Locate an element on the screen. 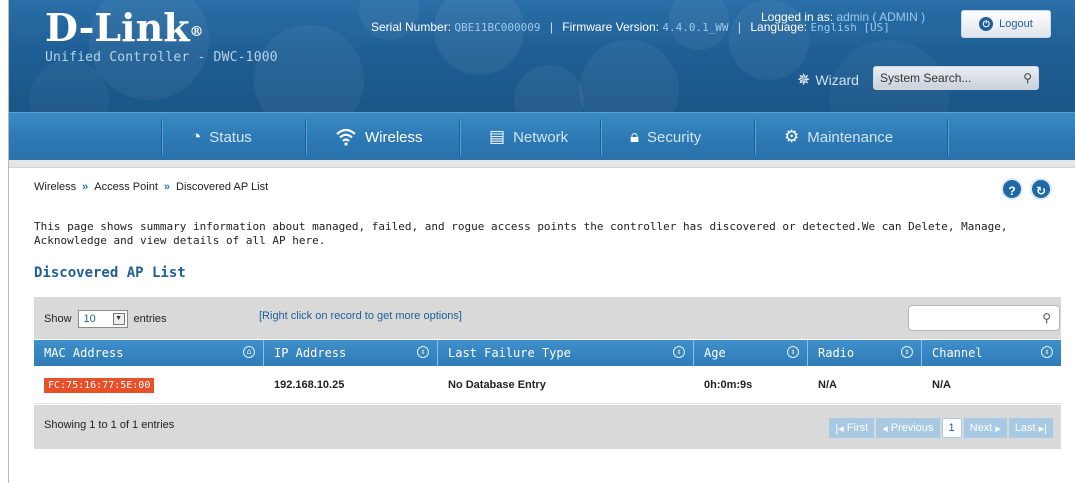  product-subtitle: Unified Controller - DWC-1000 is located at coordinates (161, 57).